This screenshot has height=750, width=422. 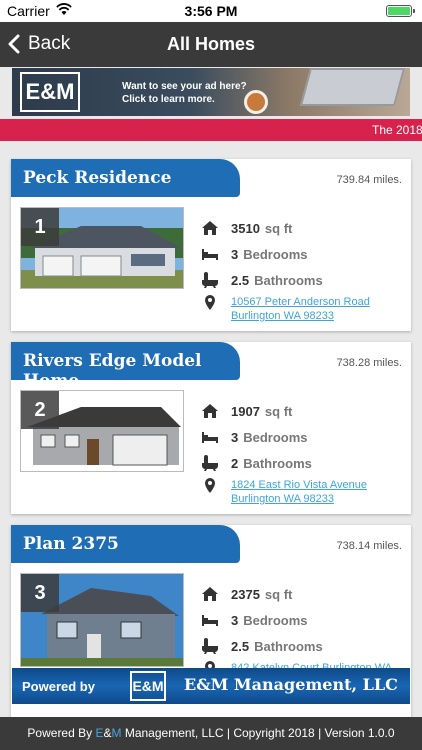 I want to click on home-distance: 739.84 miles., so click(x=369, y=180).